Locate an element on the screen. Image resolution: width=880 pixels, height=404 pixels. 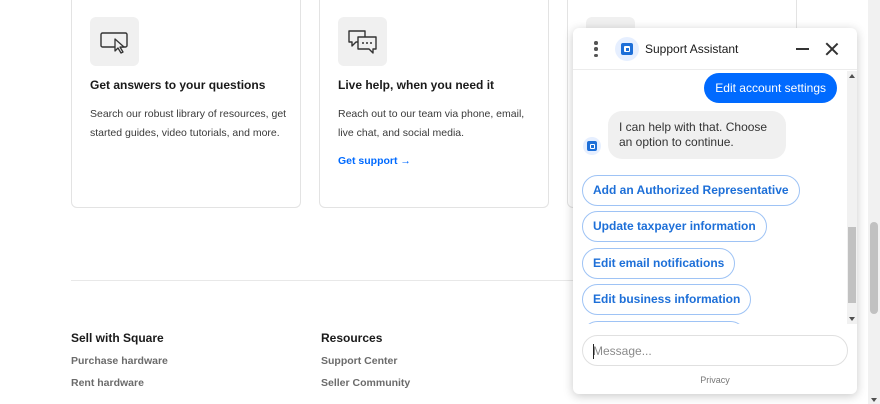
get-support-link: Get support → is located at coordinates (374, 161).